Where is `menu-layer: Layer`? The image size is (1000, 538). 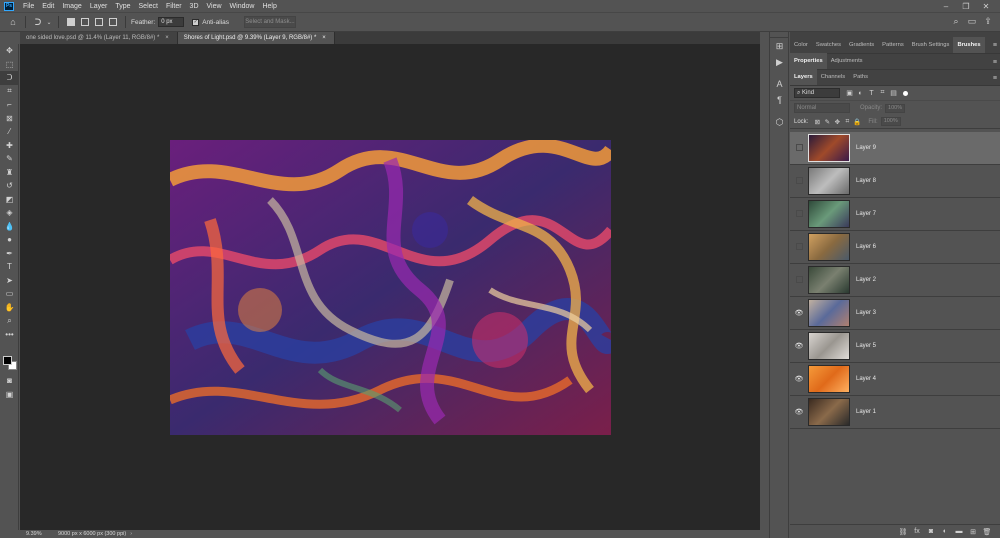
menu-layer: Layer is located at coordinates (99, 6).